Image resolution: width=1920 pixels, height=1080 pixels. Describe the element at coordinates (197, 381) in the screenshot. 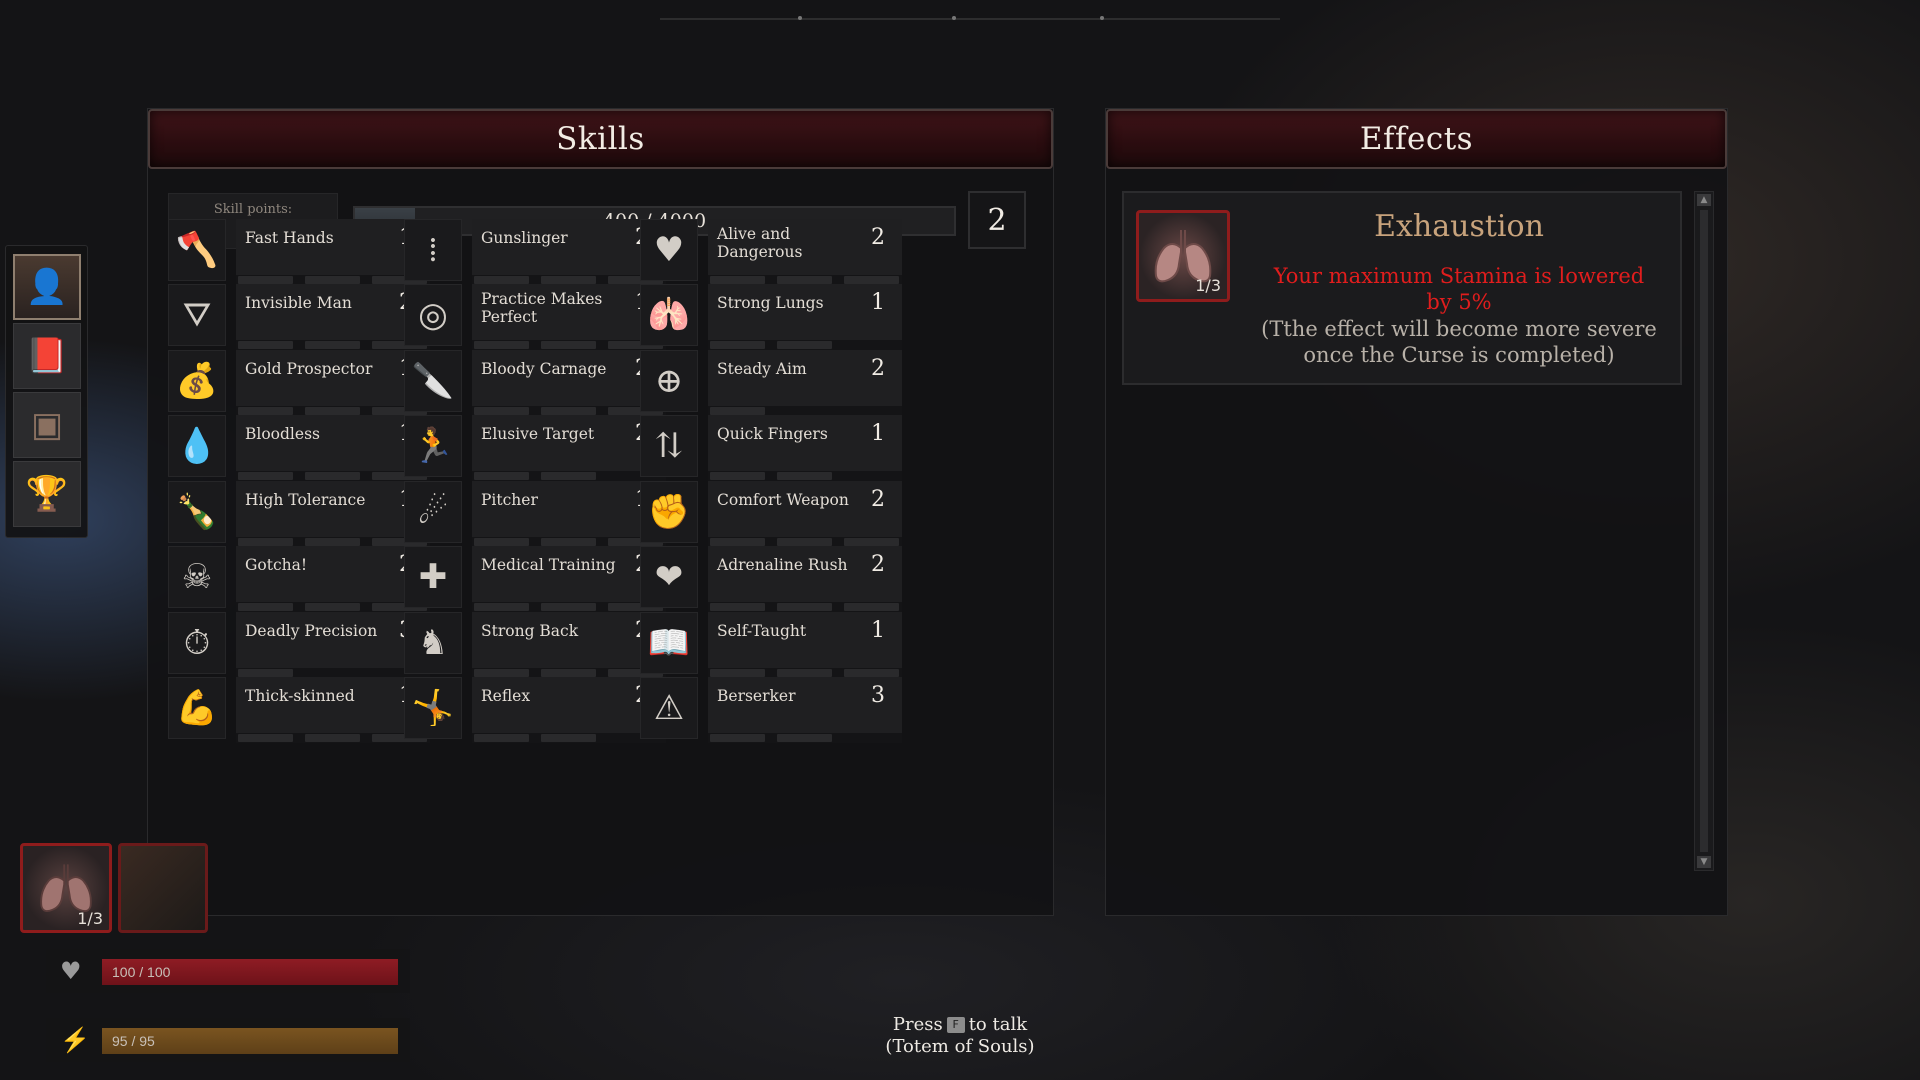

I see `money-bag-icon: 💰` at that location.